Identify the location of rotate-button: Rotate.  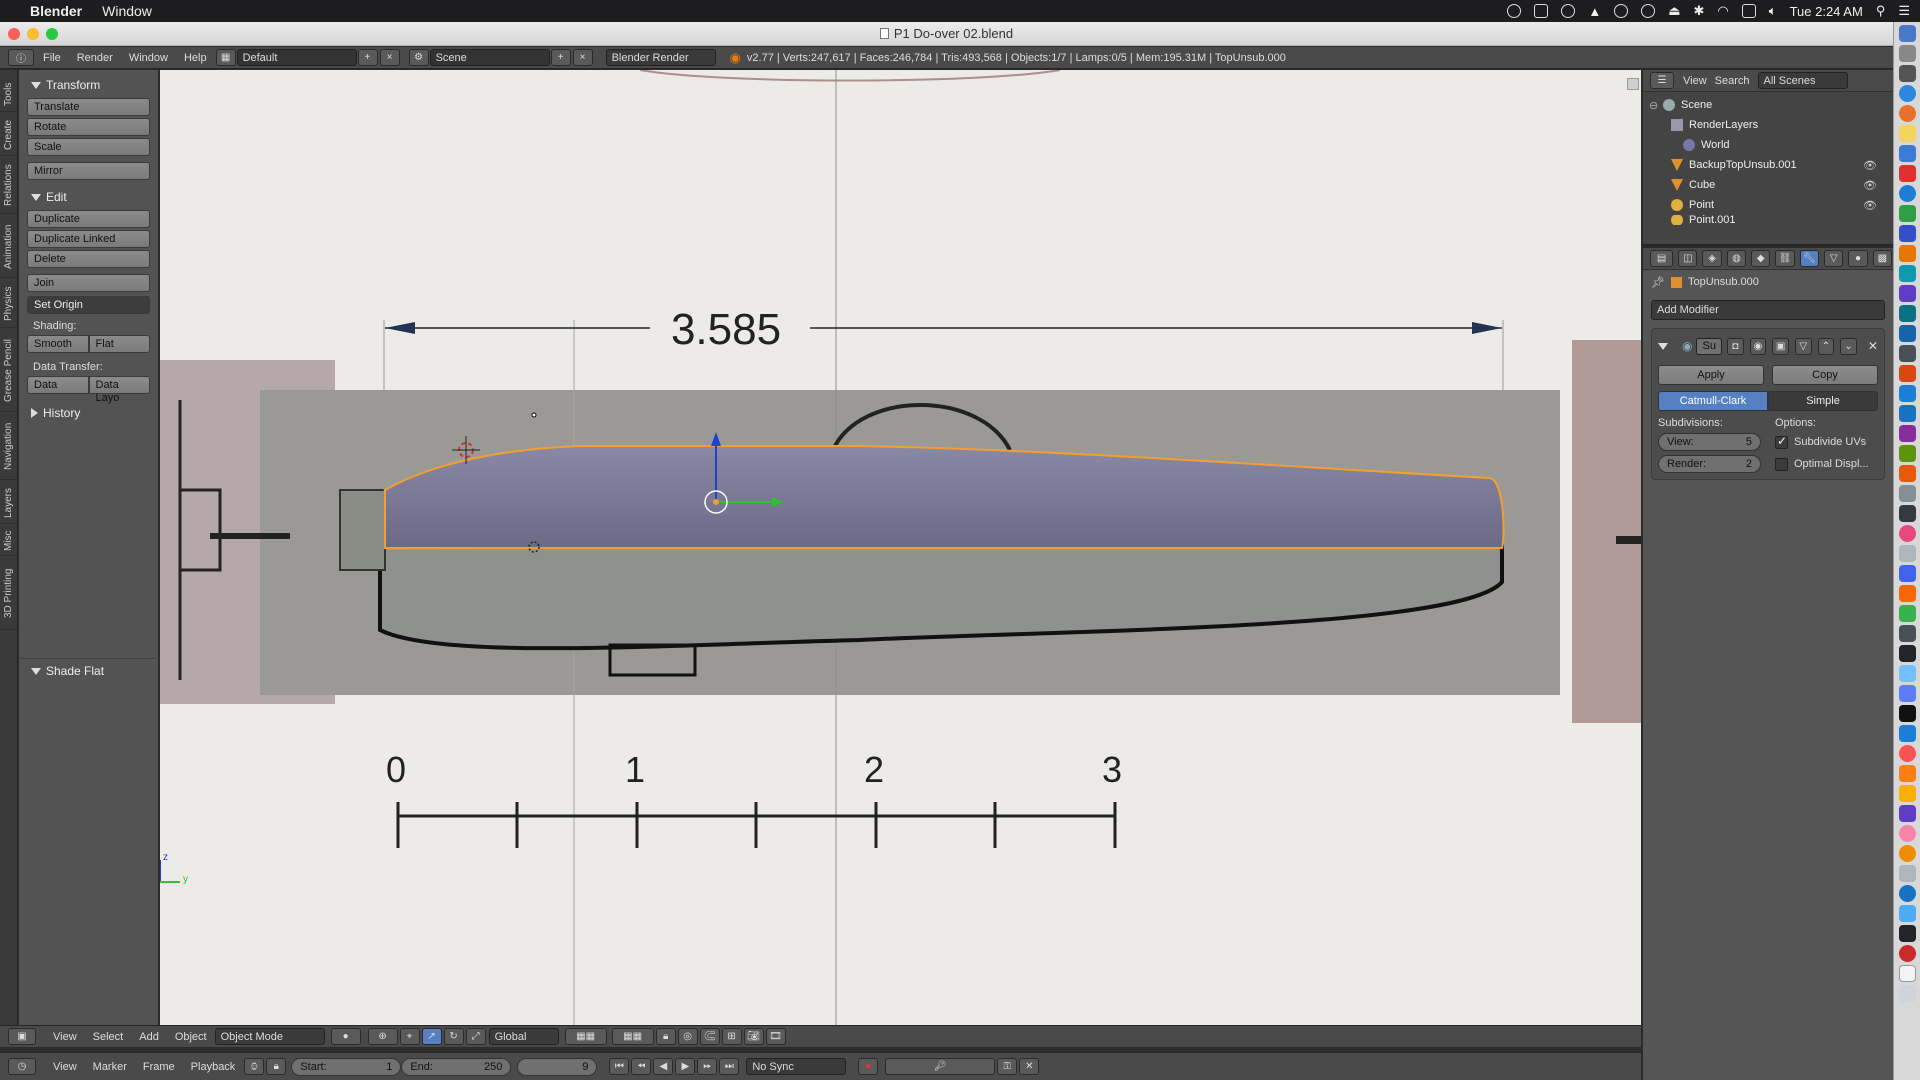
(88, 127).